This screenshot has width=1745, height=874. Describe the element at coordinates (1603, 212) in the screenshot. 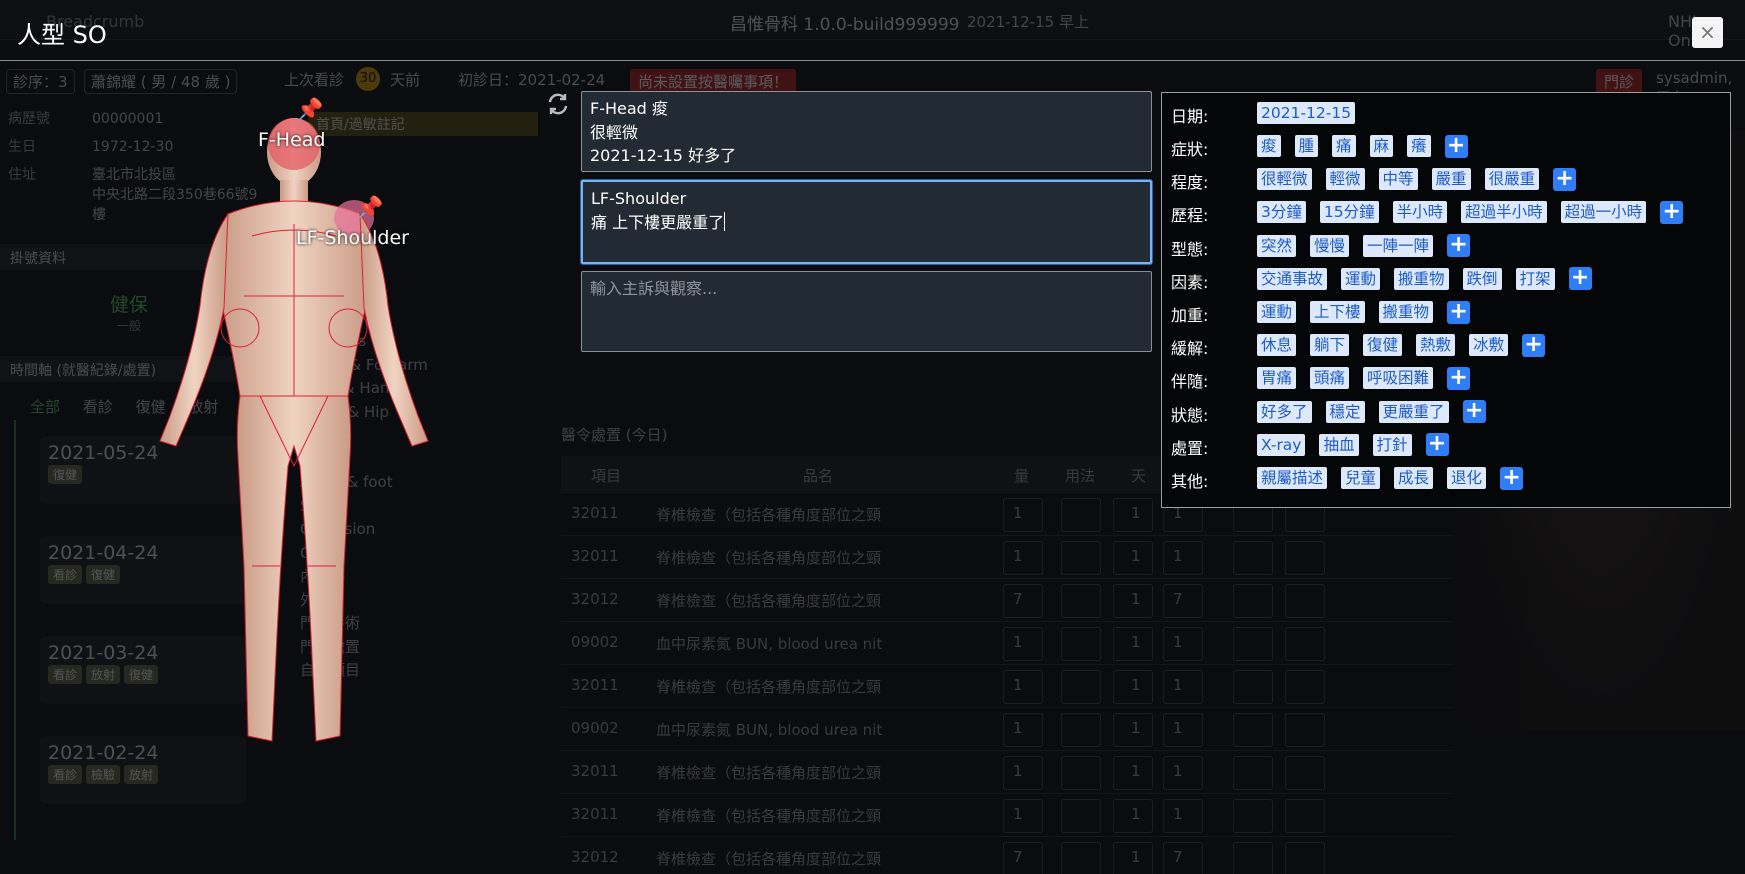

I see `option-chip: 超過一小時` at that location.